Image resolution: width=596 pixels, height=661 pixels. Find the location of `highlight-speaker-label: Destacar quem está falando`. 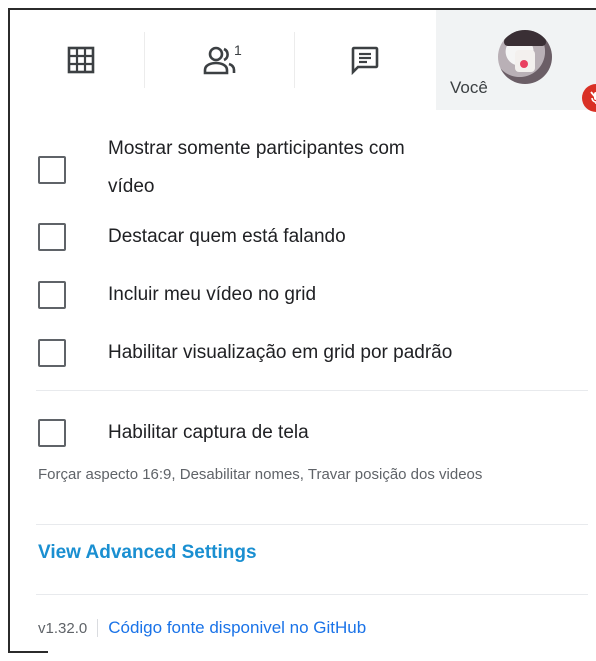

highlight-speaker-label: Destacar quem está falando is located at coordinates (227, 236).